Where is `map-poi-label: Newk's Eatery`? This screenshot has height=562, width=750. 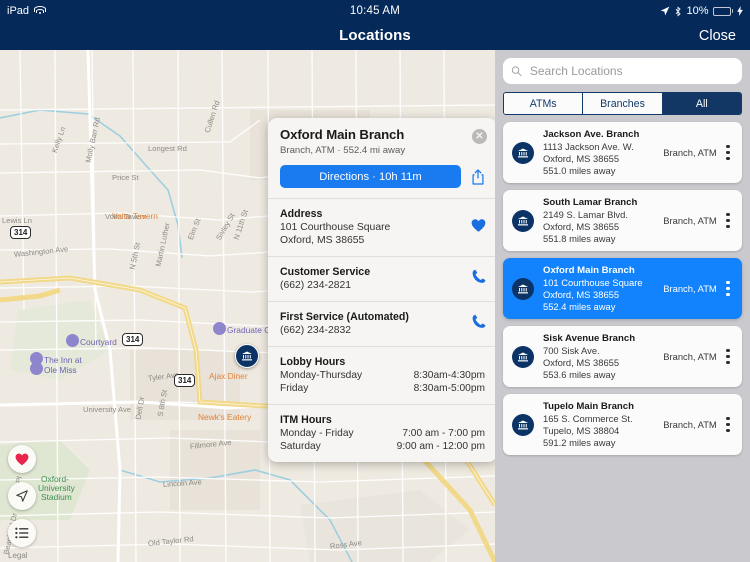 map-poi-label: Newk's Eatery is located at coordinates (224, 417).